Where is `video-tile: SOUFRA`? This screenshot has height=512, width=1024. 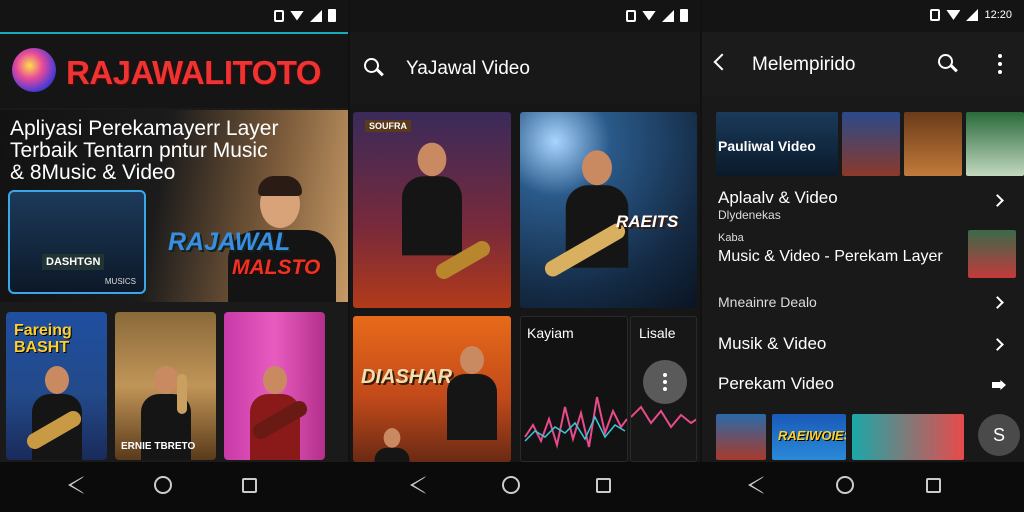 video-tile: SOUFRA is located at coordinates (432, 210).